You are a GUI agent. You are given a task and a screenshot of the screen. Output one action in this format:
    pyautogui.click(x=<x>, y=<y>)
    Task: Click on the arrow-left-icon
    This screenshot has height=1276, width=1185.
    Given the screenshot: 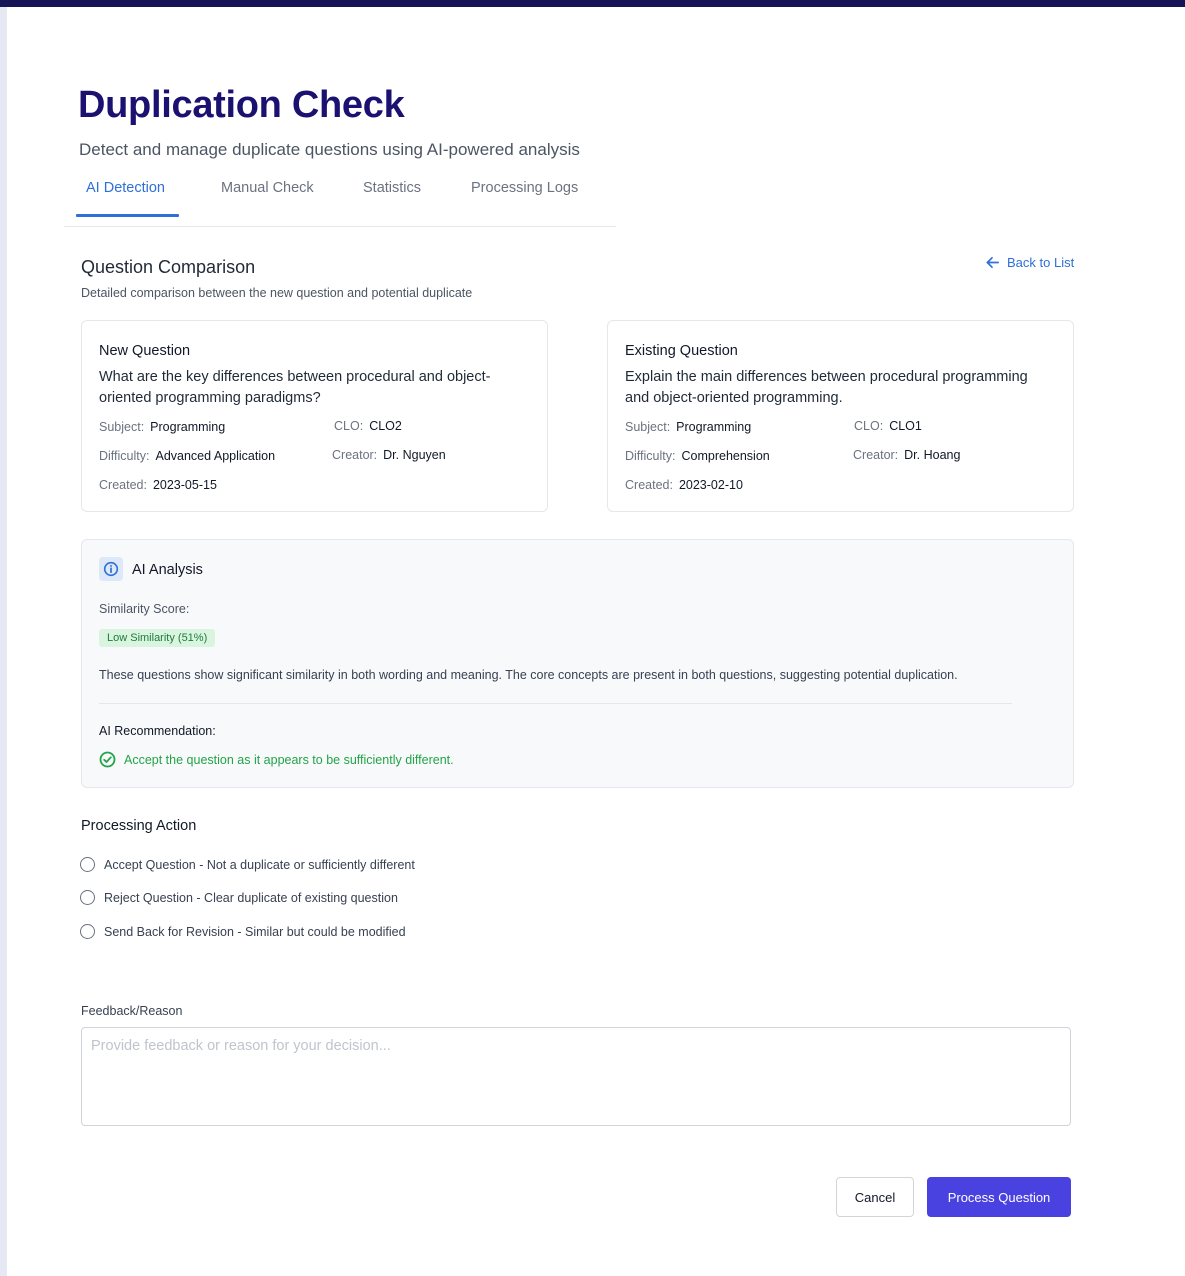 What is the action you would take?
    pyautogui.click(x=992, y=262)
    